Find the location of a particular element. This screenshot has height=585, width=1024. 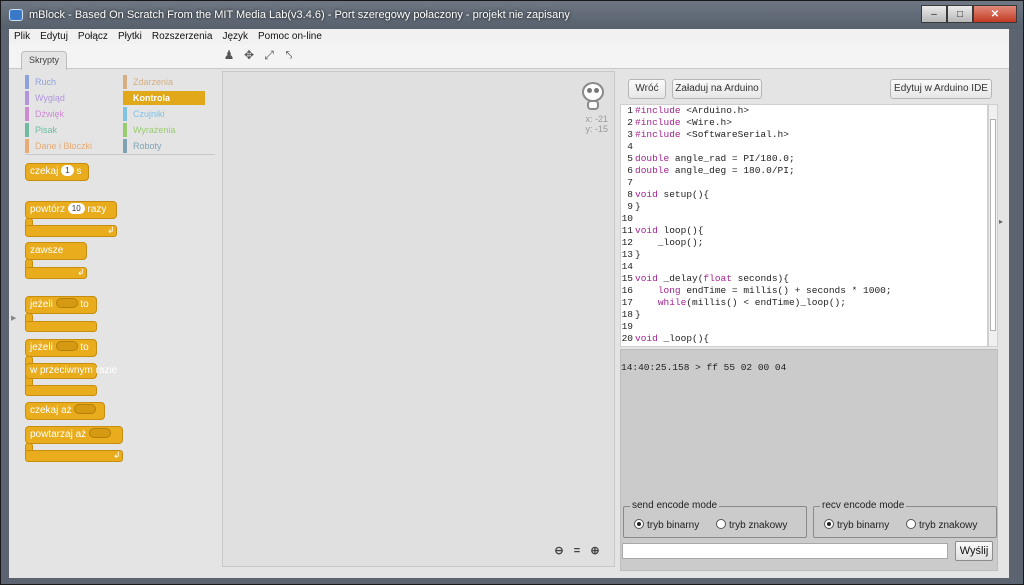

block-if-else-foot is located at coordinates (61, 390).